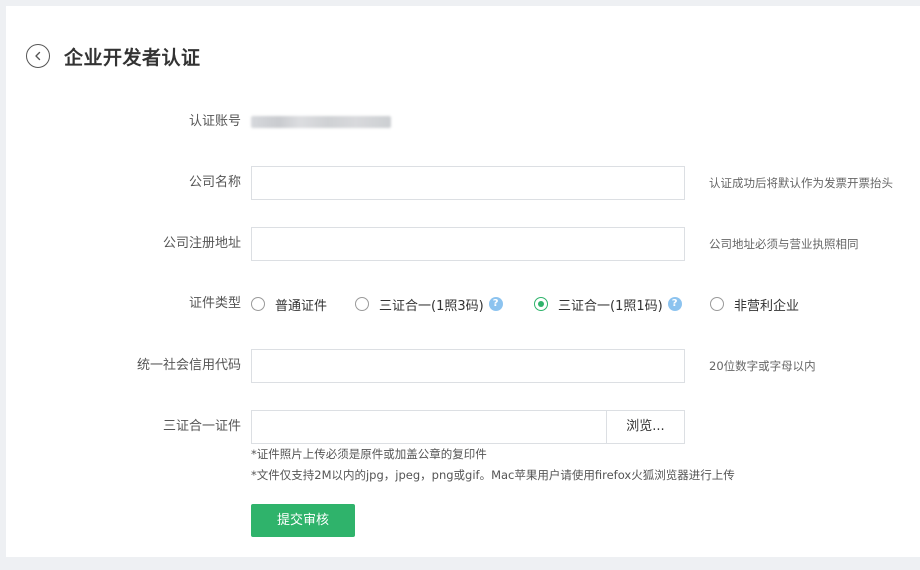 This screenshot has height=570, width=920. Describe the element at coordinates (468, 183) in the screenshot. I see `company-name-input` at that location.